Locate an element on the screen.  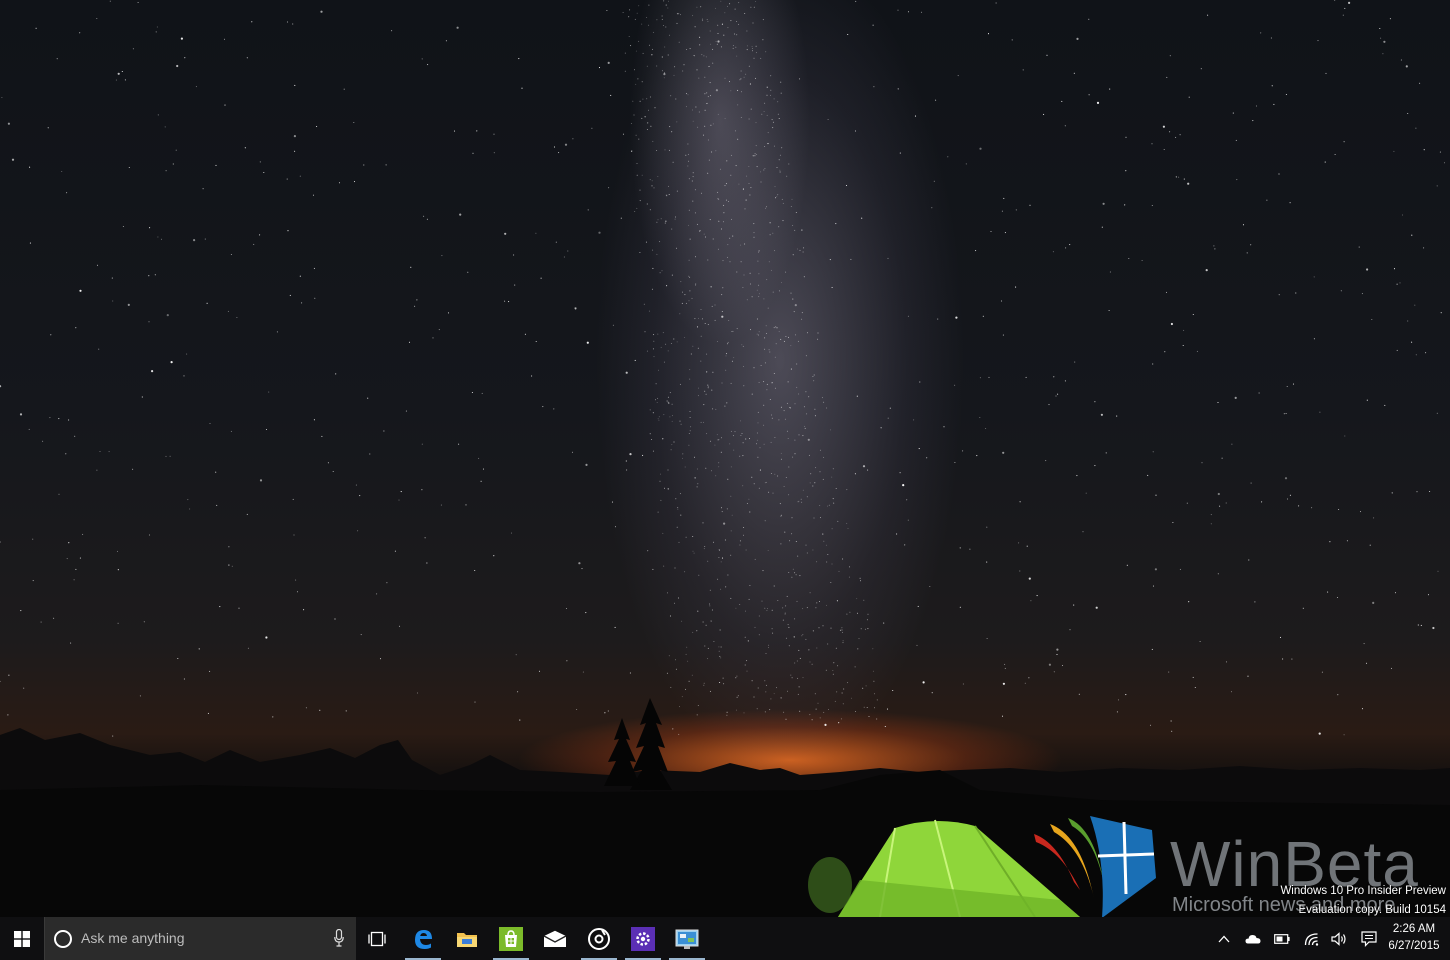
battery-icon is located at coordinates (1282, 938).